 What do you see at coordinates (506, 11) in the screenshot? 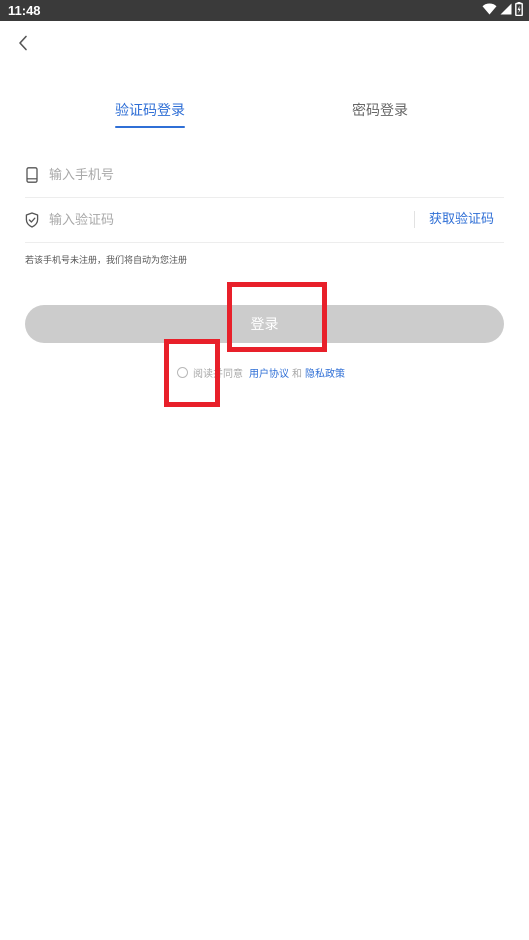
I see `cell-signal-icon` at bounding box center [506, 11].